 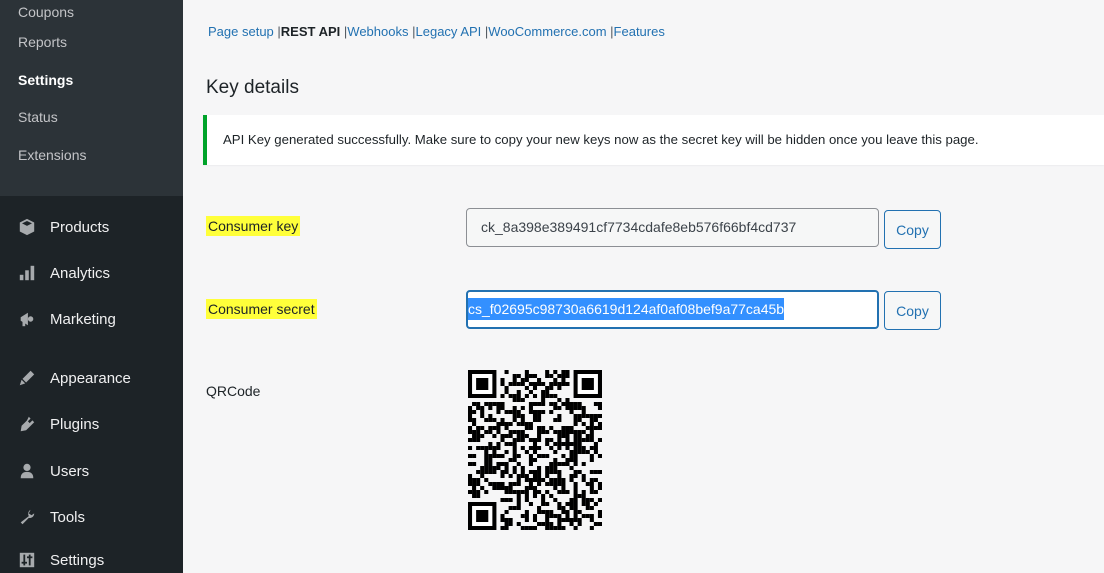 I want to click on qrcode-label: QRCode, so click(x=233, y=391).